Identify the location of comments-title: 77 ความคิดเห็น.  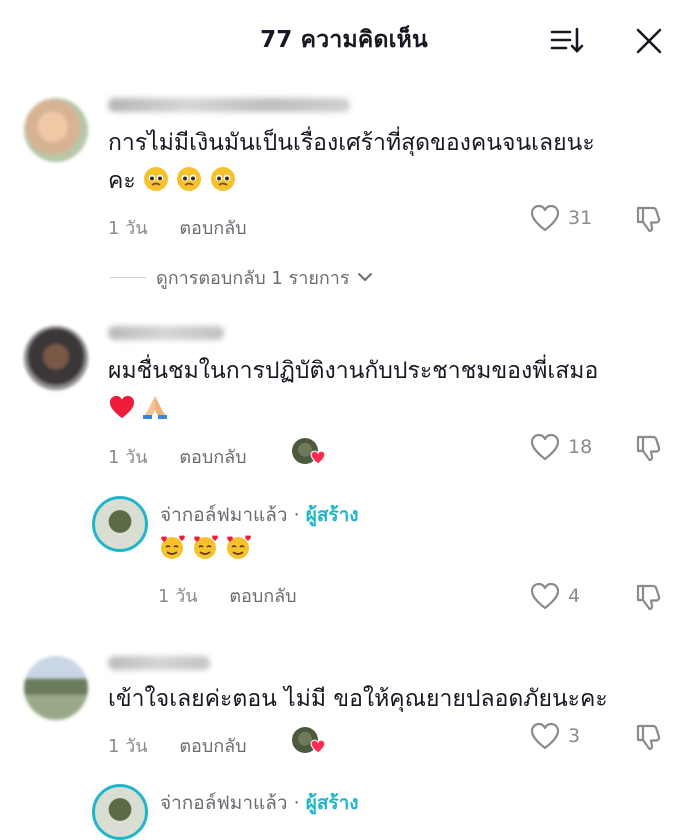
(344, 40).